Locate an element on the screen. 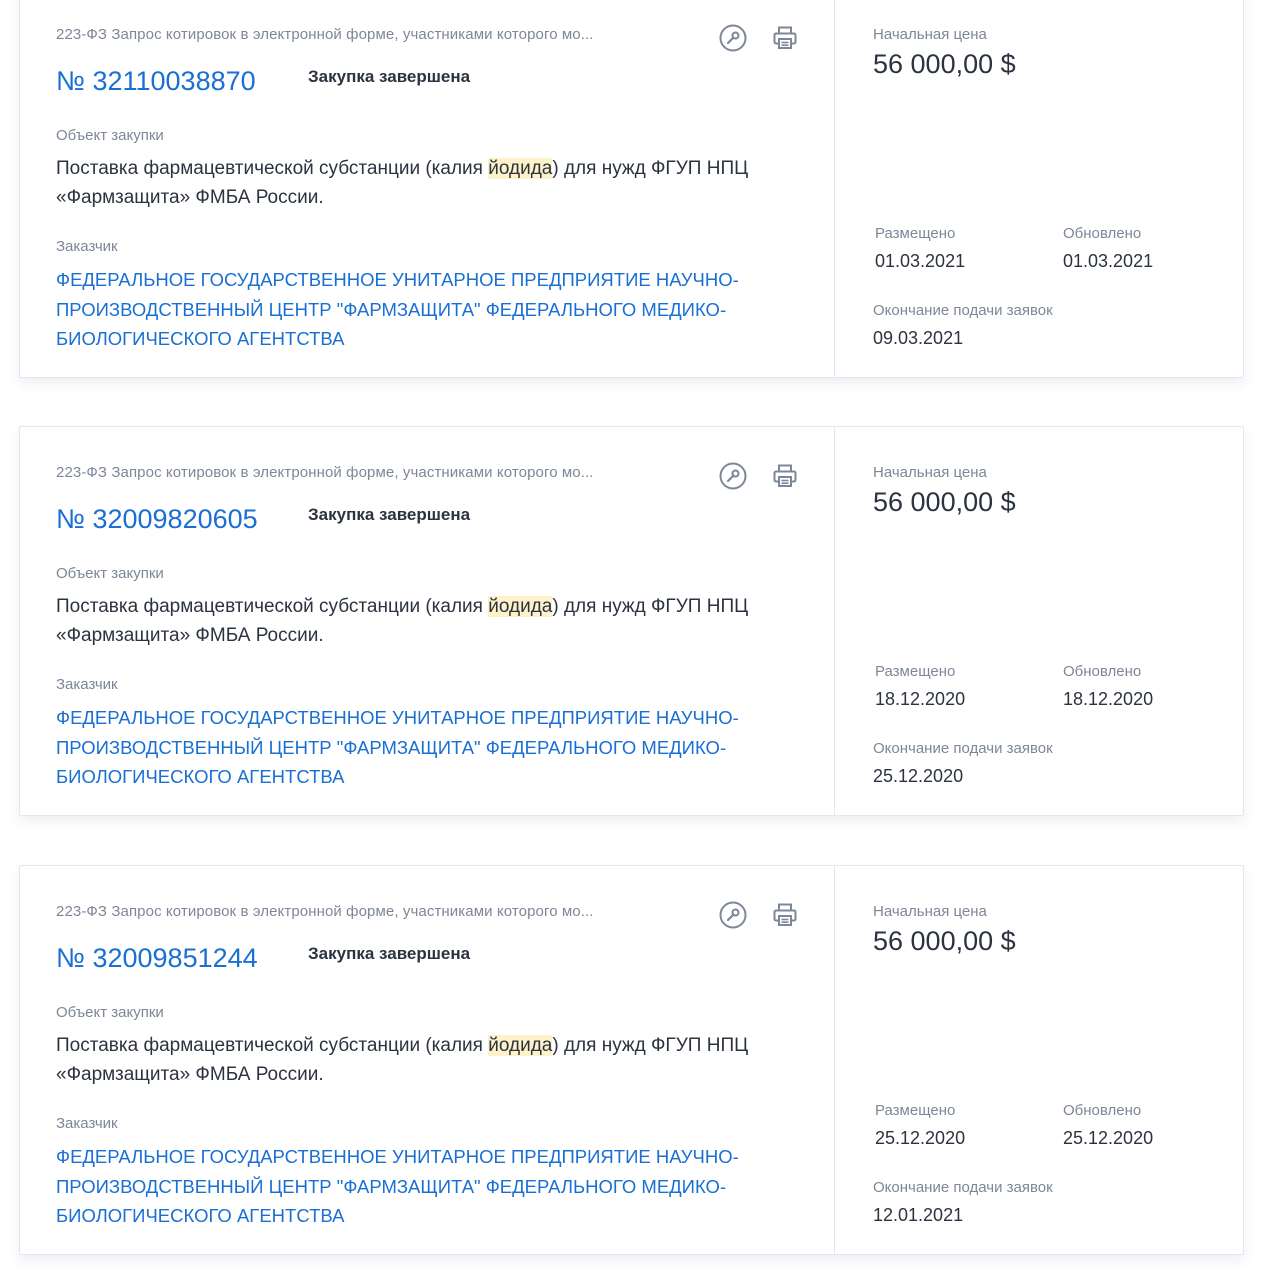  purchase-number: № 32009851244 is located at coordinates (157, 958).